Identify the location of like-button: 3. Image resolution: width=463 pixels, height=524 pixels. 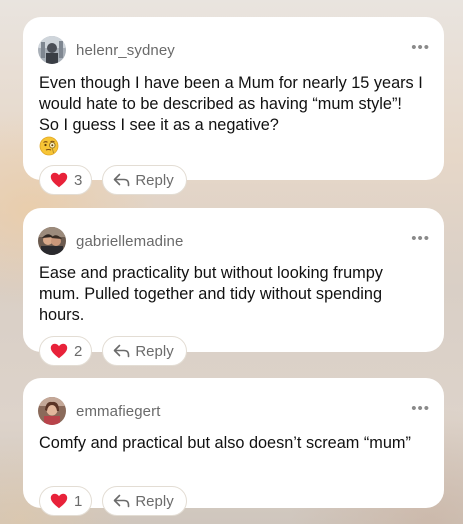
(66, 180).